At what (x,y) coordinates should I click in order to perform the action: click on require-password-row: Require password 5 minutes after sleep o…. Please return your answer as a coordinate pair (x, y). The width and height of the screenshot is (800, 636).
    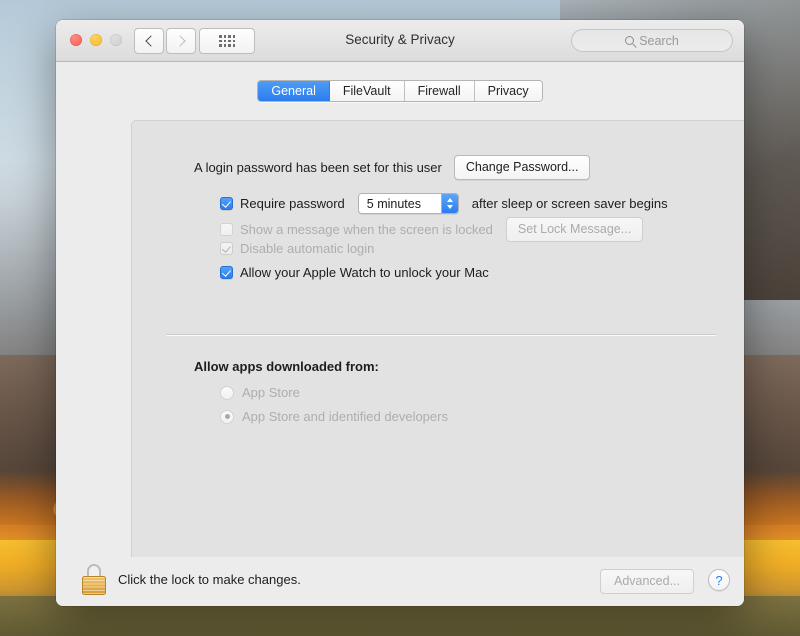
    Looking at the image, I should click on (444, 203).